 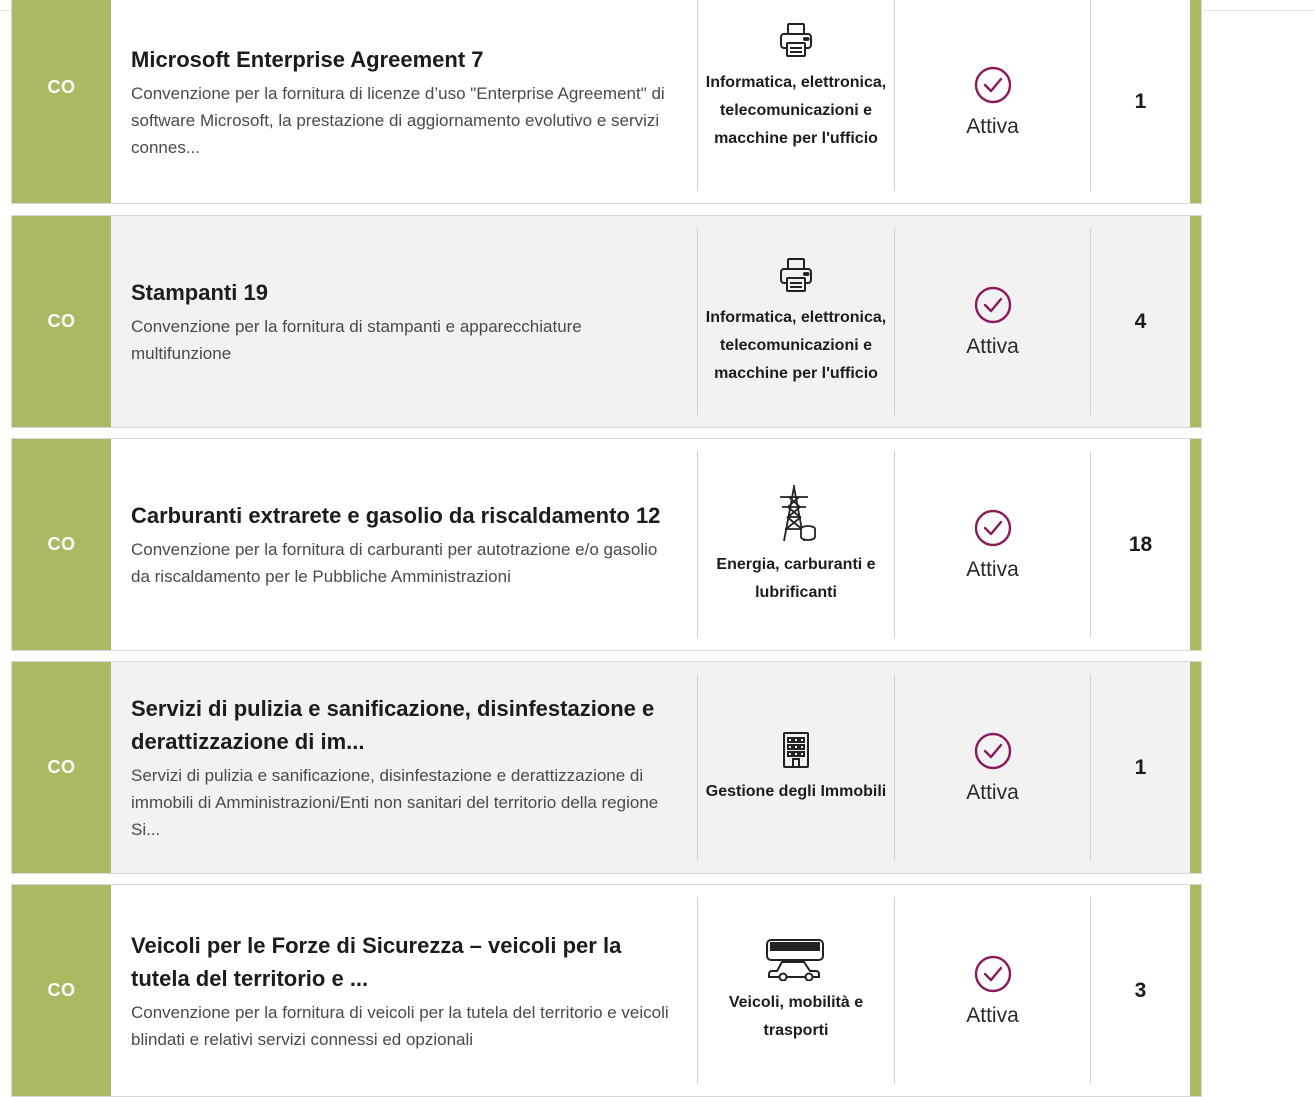 What do you see at coordinates (796, 990) in the screenshot?
I see `category-cell: Veicoli, mobilità e trasporti` at bounding box center [796, 990].